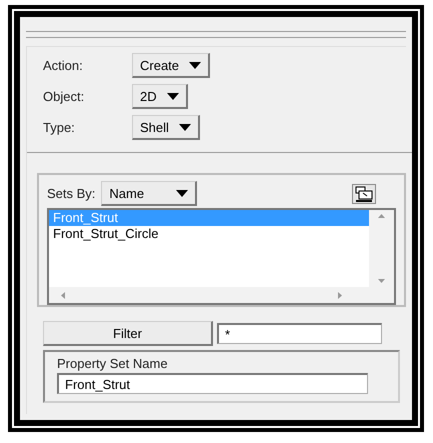 This screenshot has height=443, width=433. I want to click on filter-button: Filter, so click(128, 333).